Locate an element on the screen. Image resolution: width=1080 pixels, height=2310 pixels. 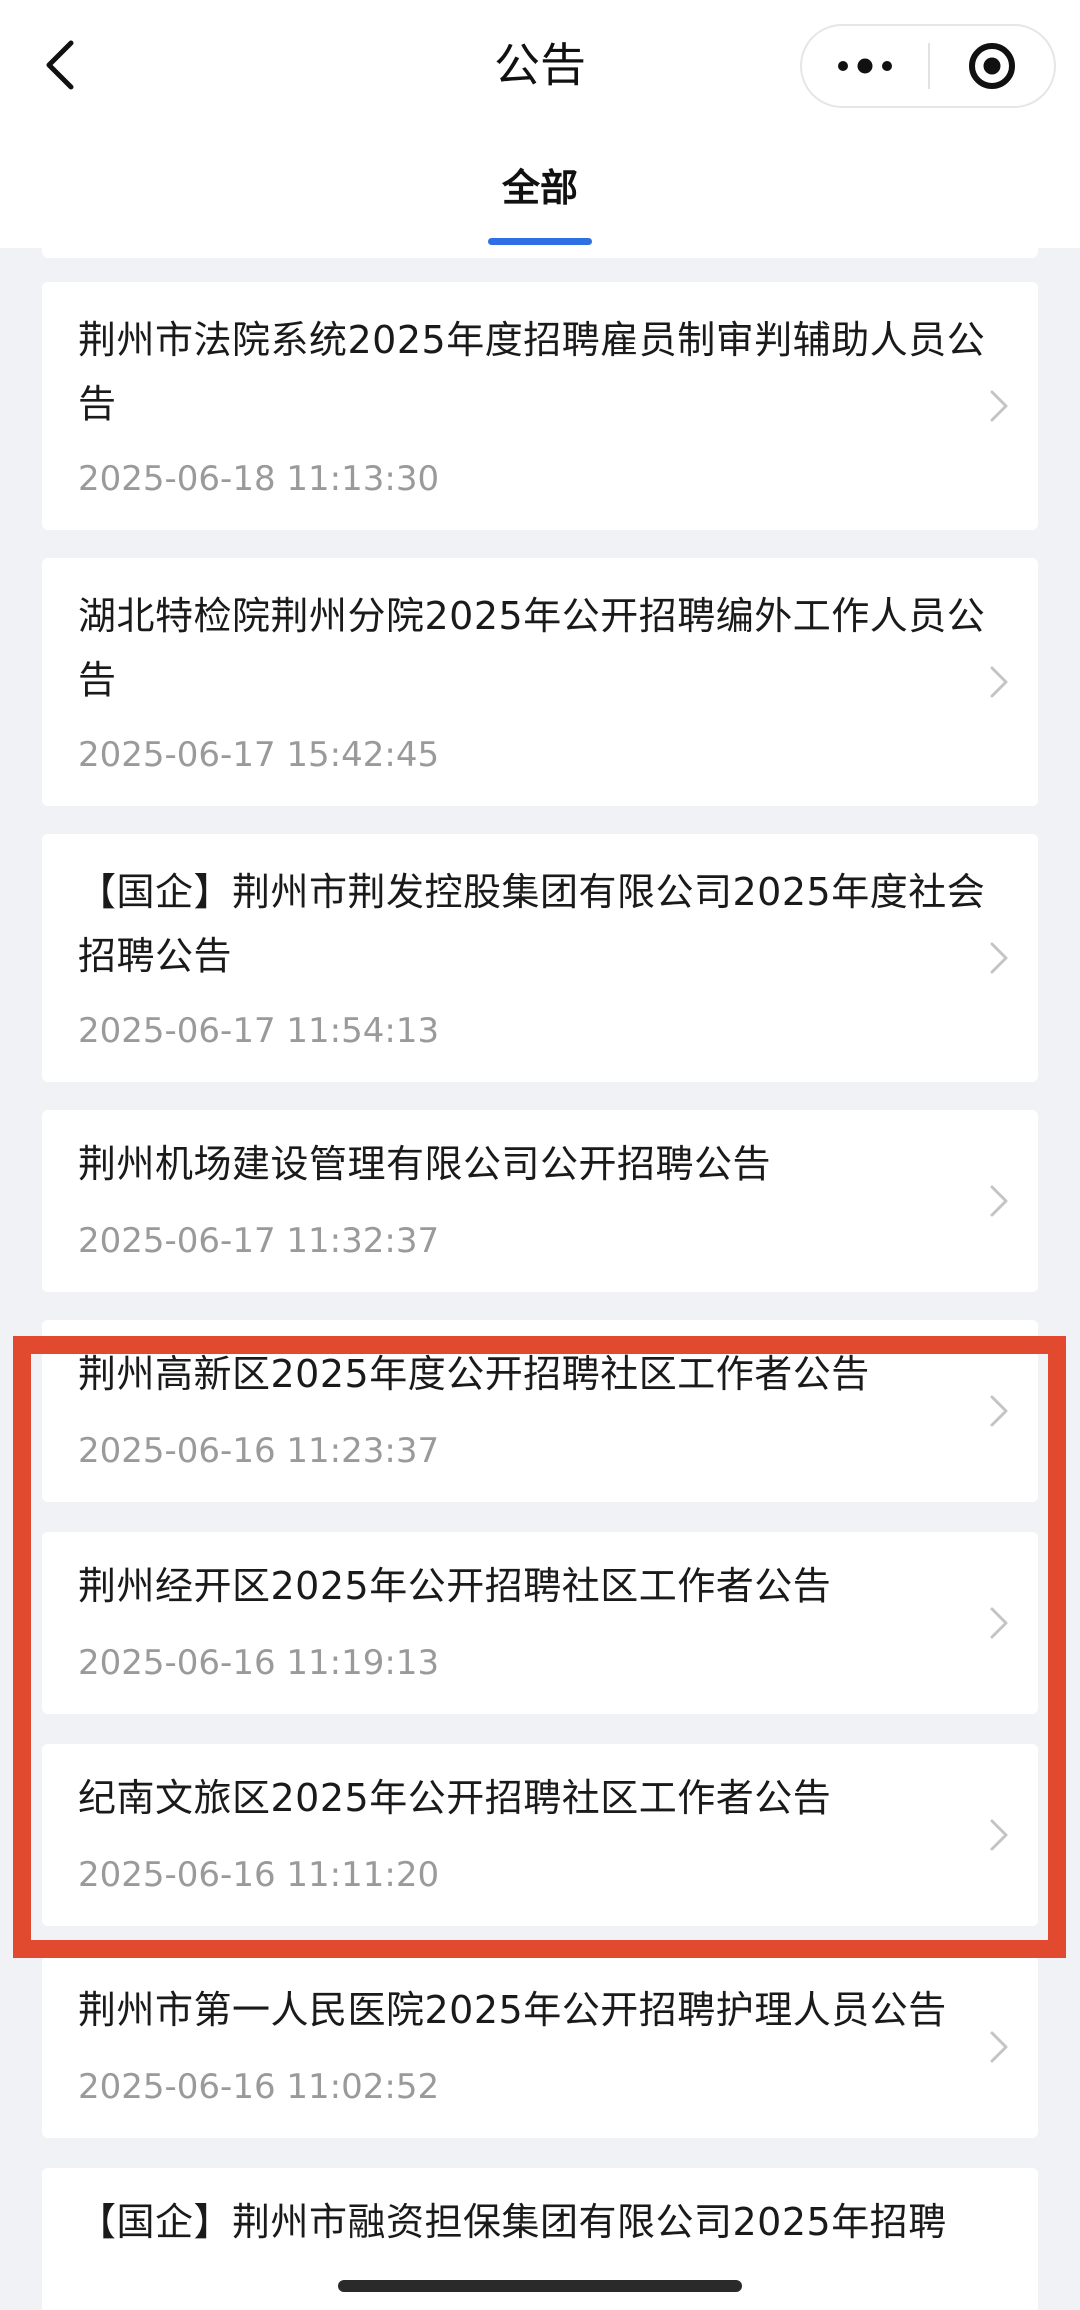
tab-all: 全部 is located at coordinates (540, 199).